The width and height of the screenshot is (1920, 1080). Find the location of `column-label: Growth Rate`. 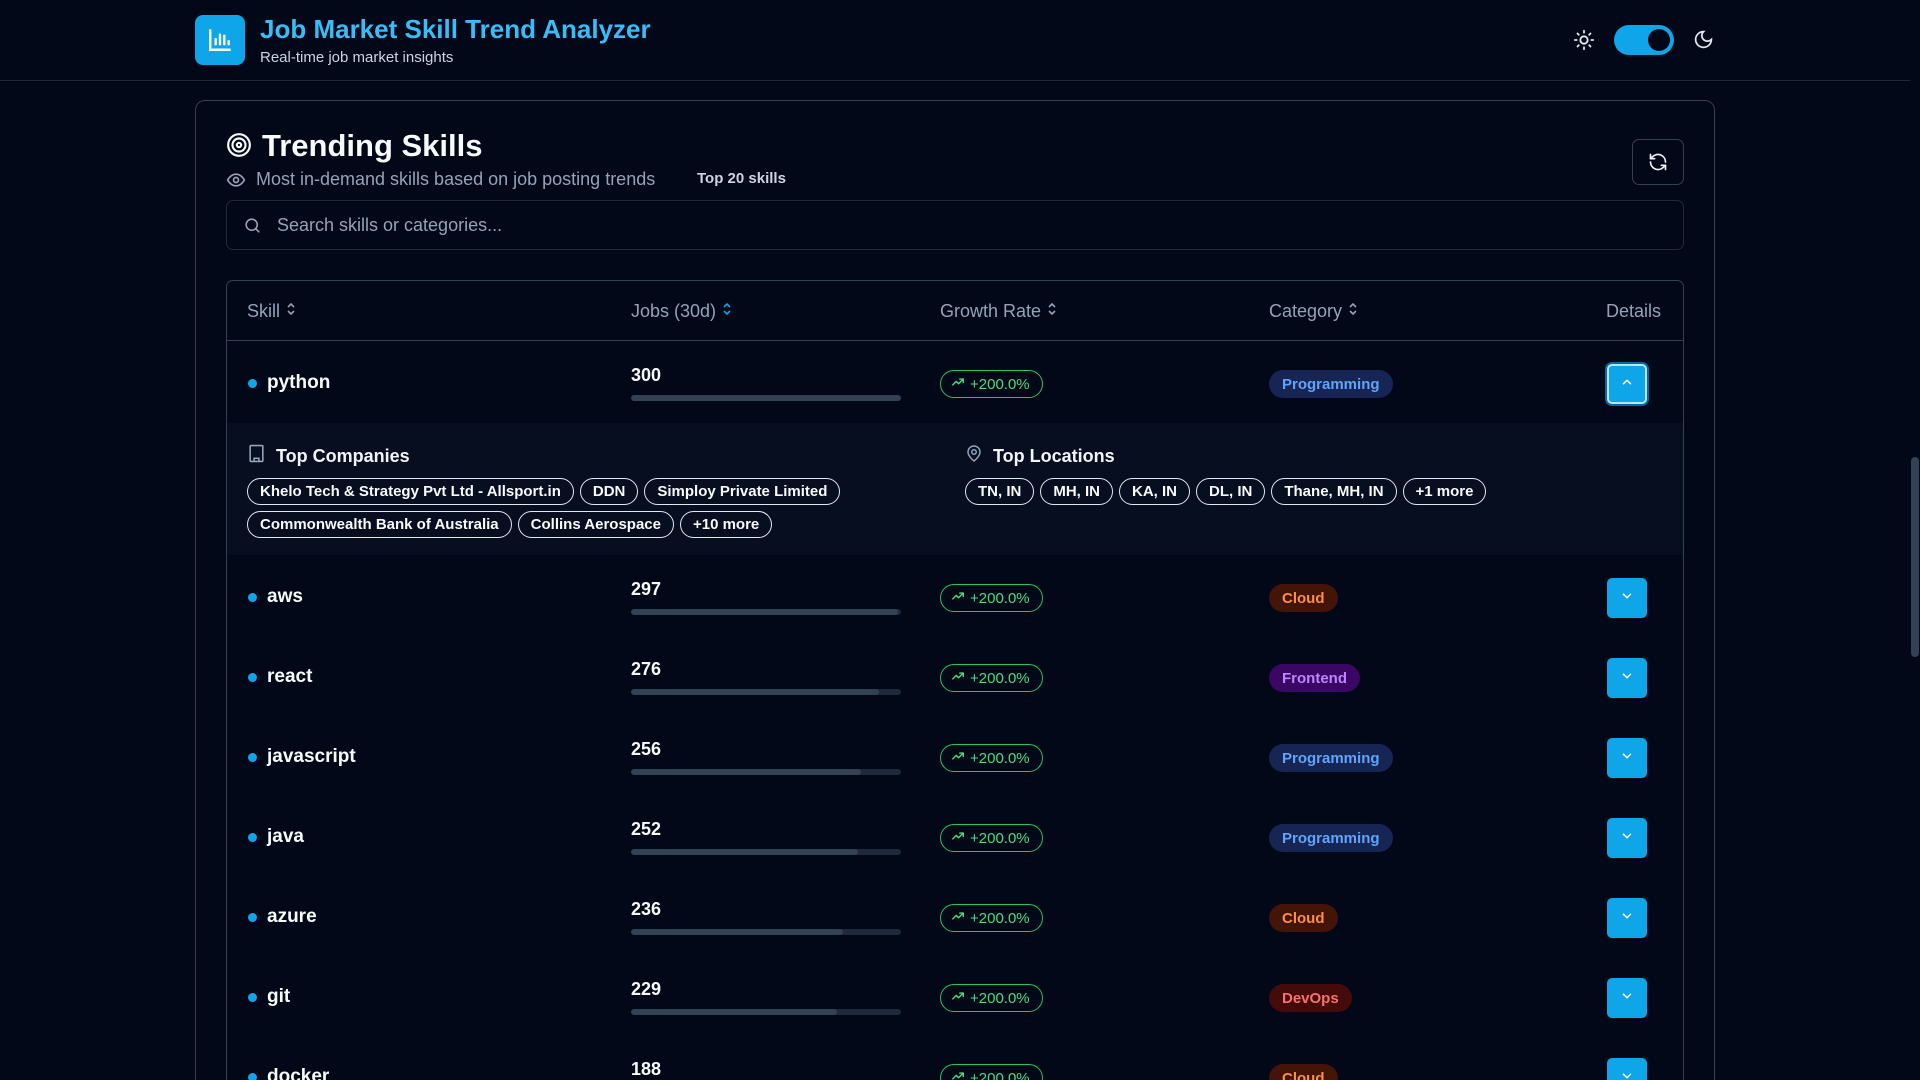

column-label: Growth Rate is located at coordinates (991, 311).